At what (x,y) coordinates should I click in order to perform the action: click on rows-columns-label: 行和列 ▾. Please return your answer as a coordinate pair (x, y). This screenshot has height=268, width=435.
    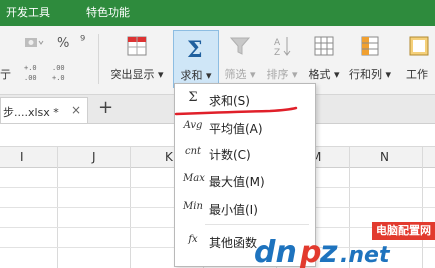
    Looking at the image, I should click on (370, 74).